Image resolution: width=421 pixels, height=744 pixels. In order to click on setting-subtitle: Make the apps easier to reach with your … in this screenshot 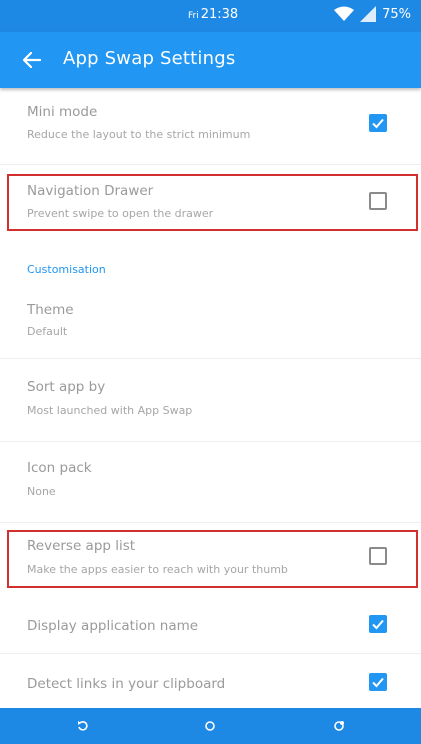, I will do `click(157, 569)`.